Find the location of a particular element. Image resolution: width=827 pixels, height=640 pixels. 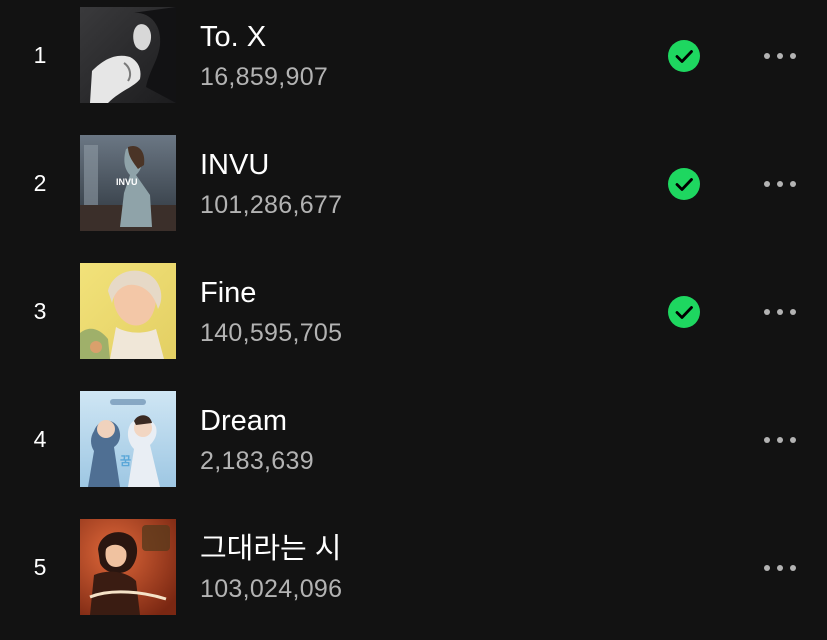

album-cover-poem is located at coordinates (128, 567).